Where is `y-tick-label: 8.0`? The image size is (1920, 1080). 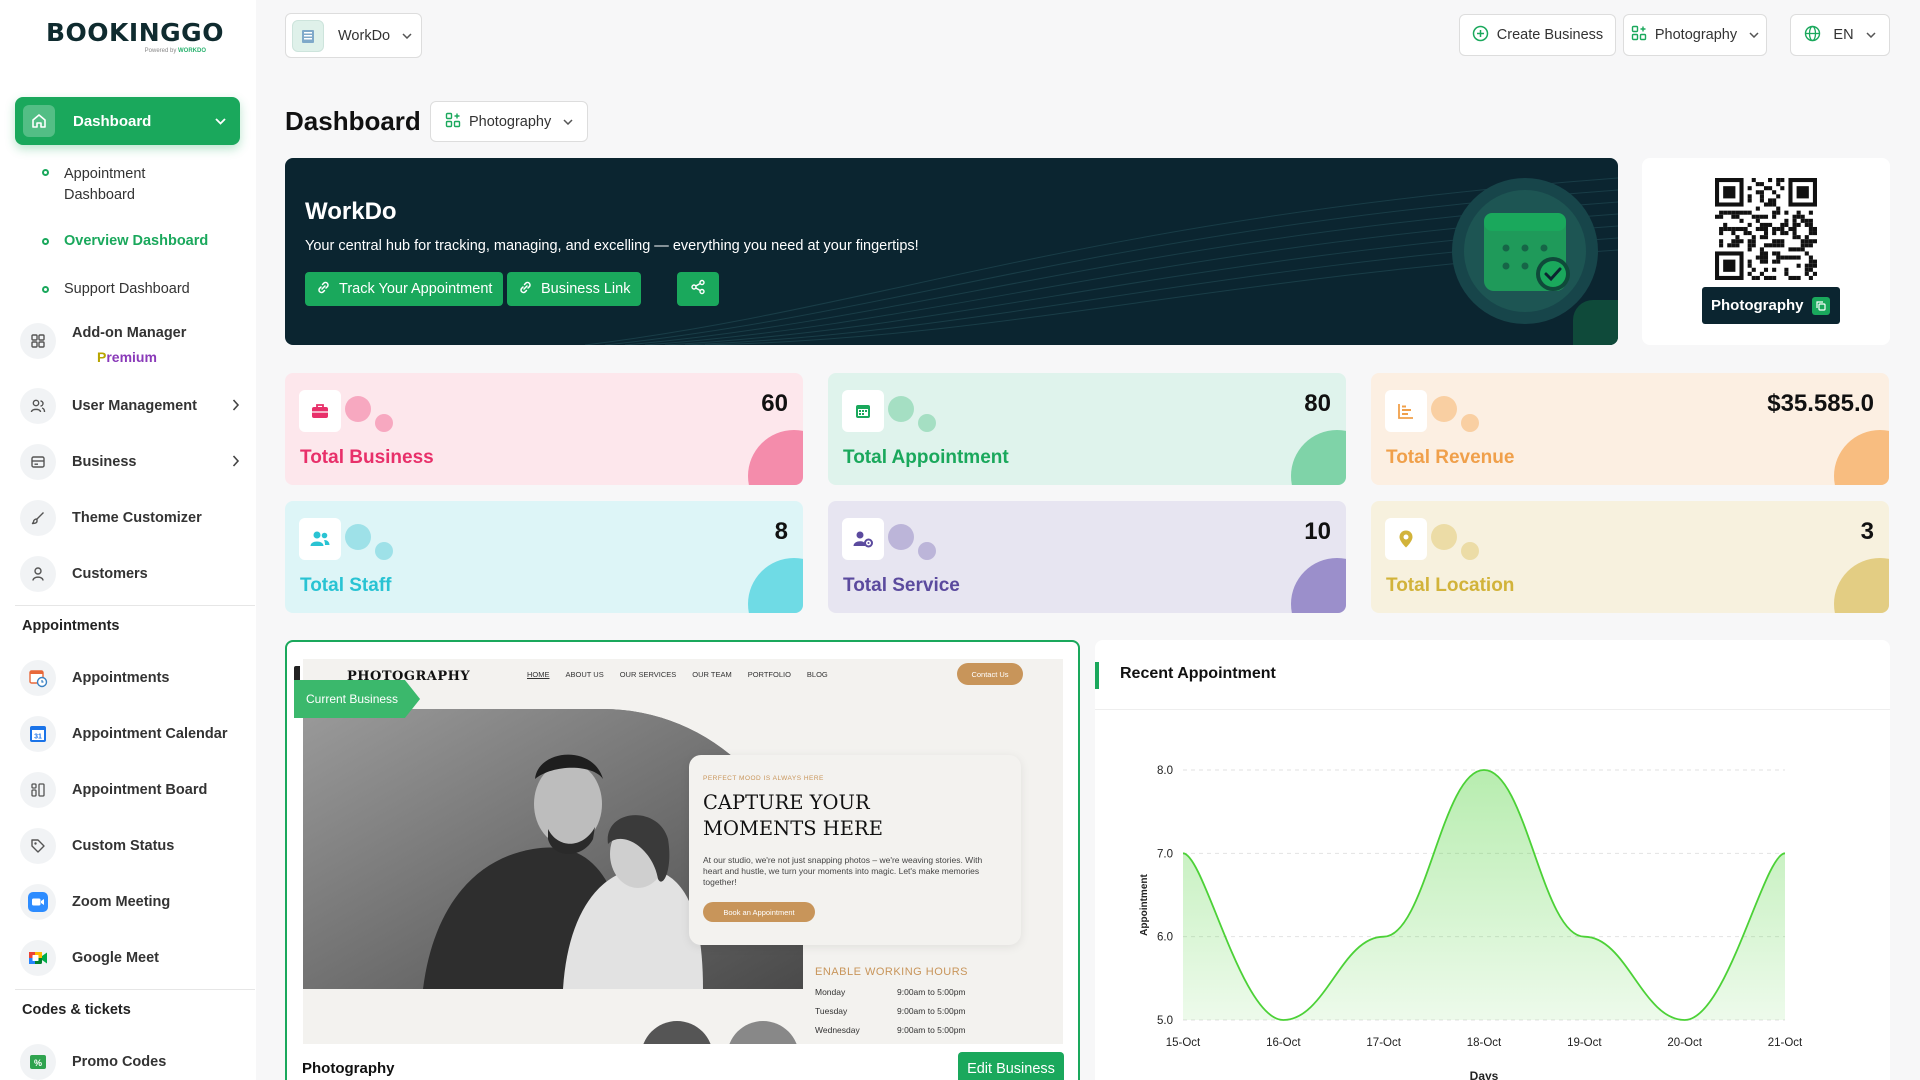 y-tick-label: 8.0 is located at coordinates (1165, 771).